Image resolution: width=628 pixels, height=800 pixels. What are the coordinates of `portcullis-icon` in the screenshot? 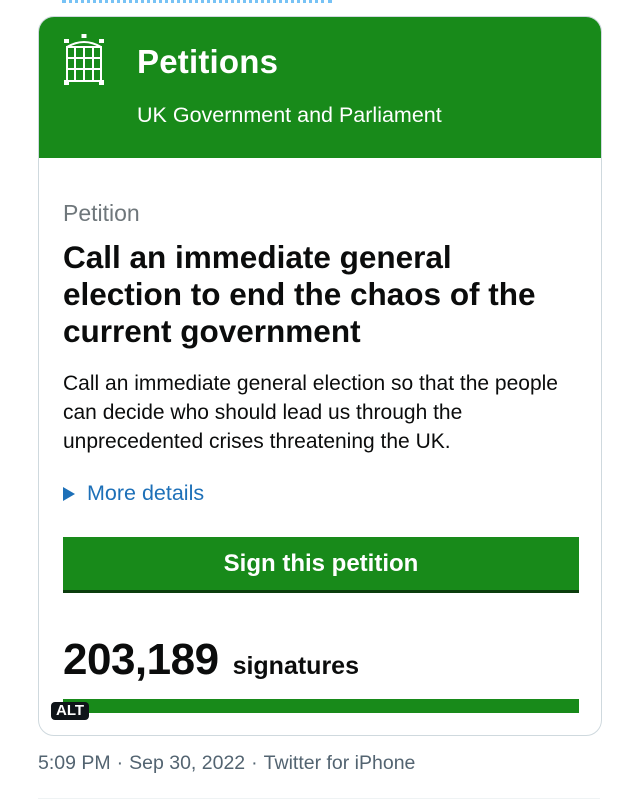 It's located at (84, 59).